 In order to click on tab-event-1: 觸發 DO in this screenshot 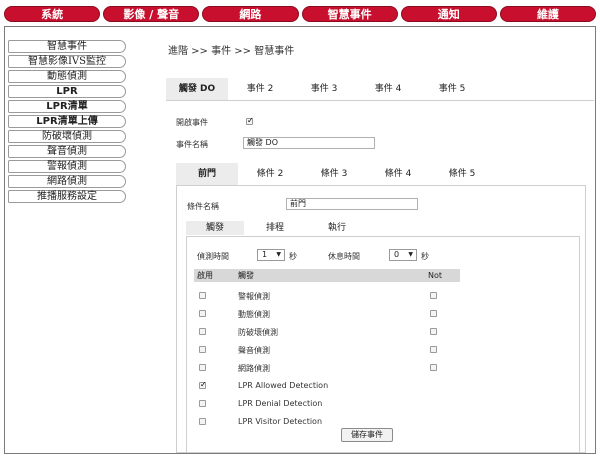, I will do `click(197, 89)`.